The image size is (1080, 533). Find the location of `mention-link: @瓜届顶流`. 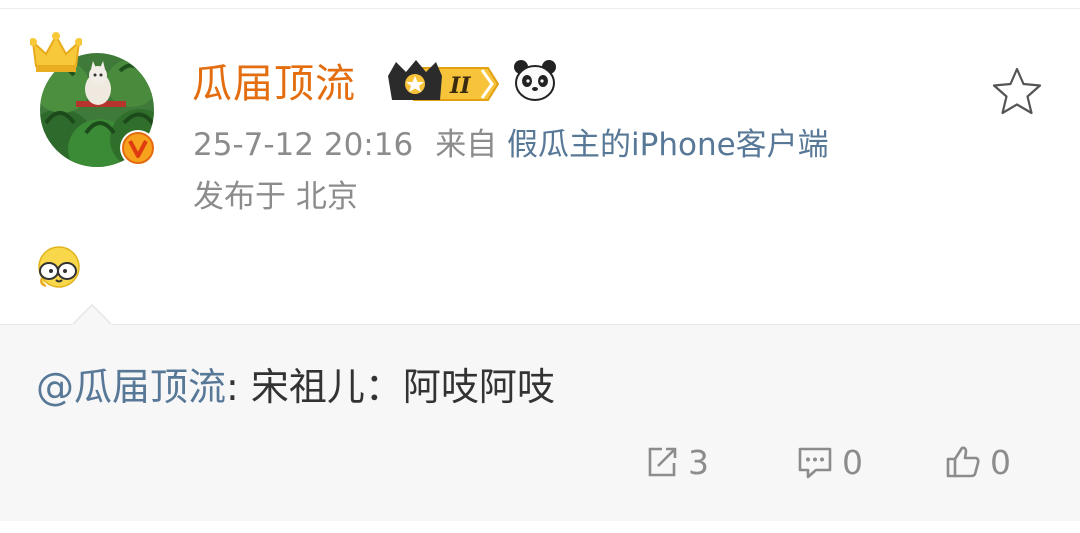

mention-link: @瓜届顶流 is located at coordinates (131, 387).